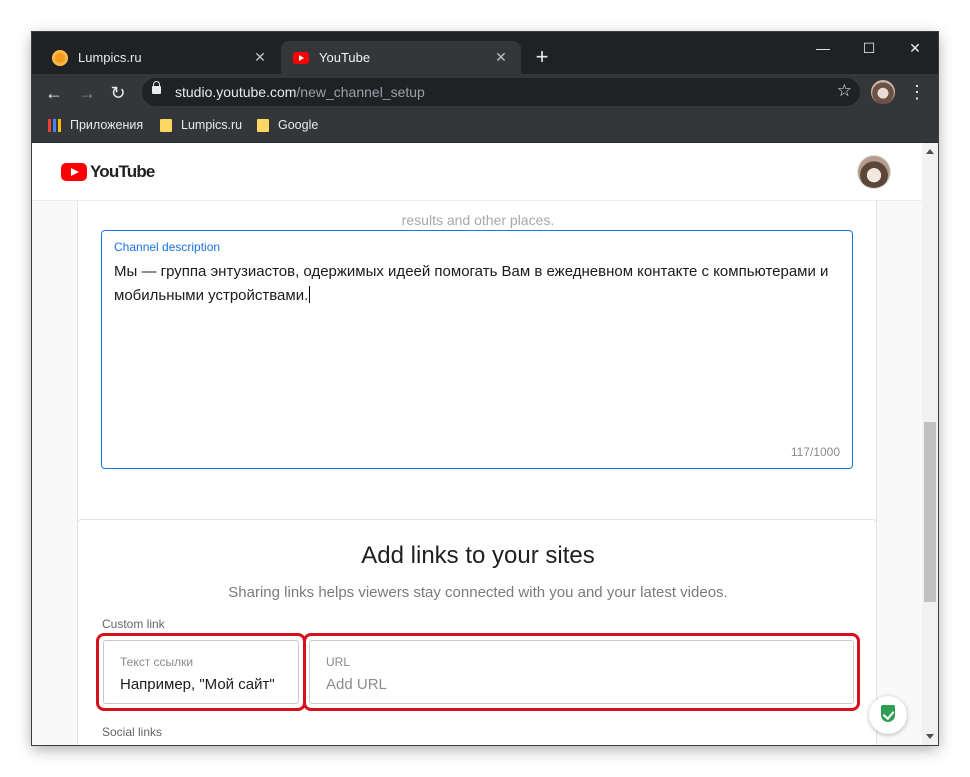  I want to click on description-label: Channel description, so click(167, 247).